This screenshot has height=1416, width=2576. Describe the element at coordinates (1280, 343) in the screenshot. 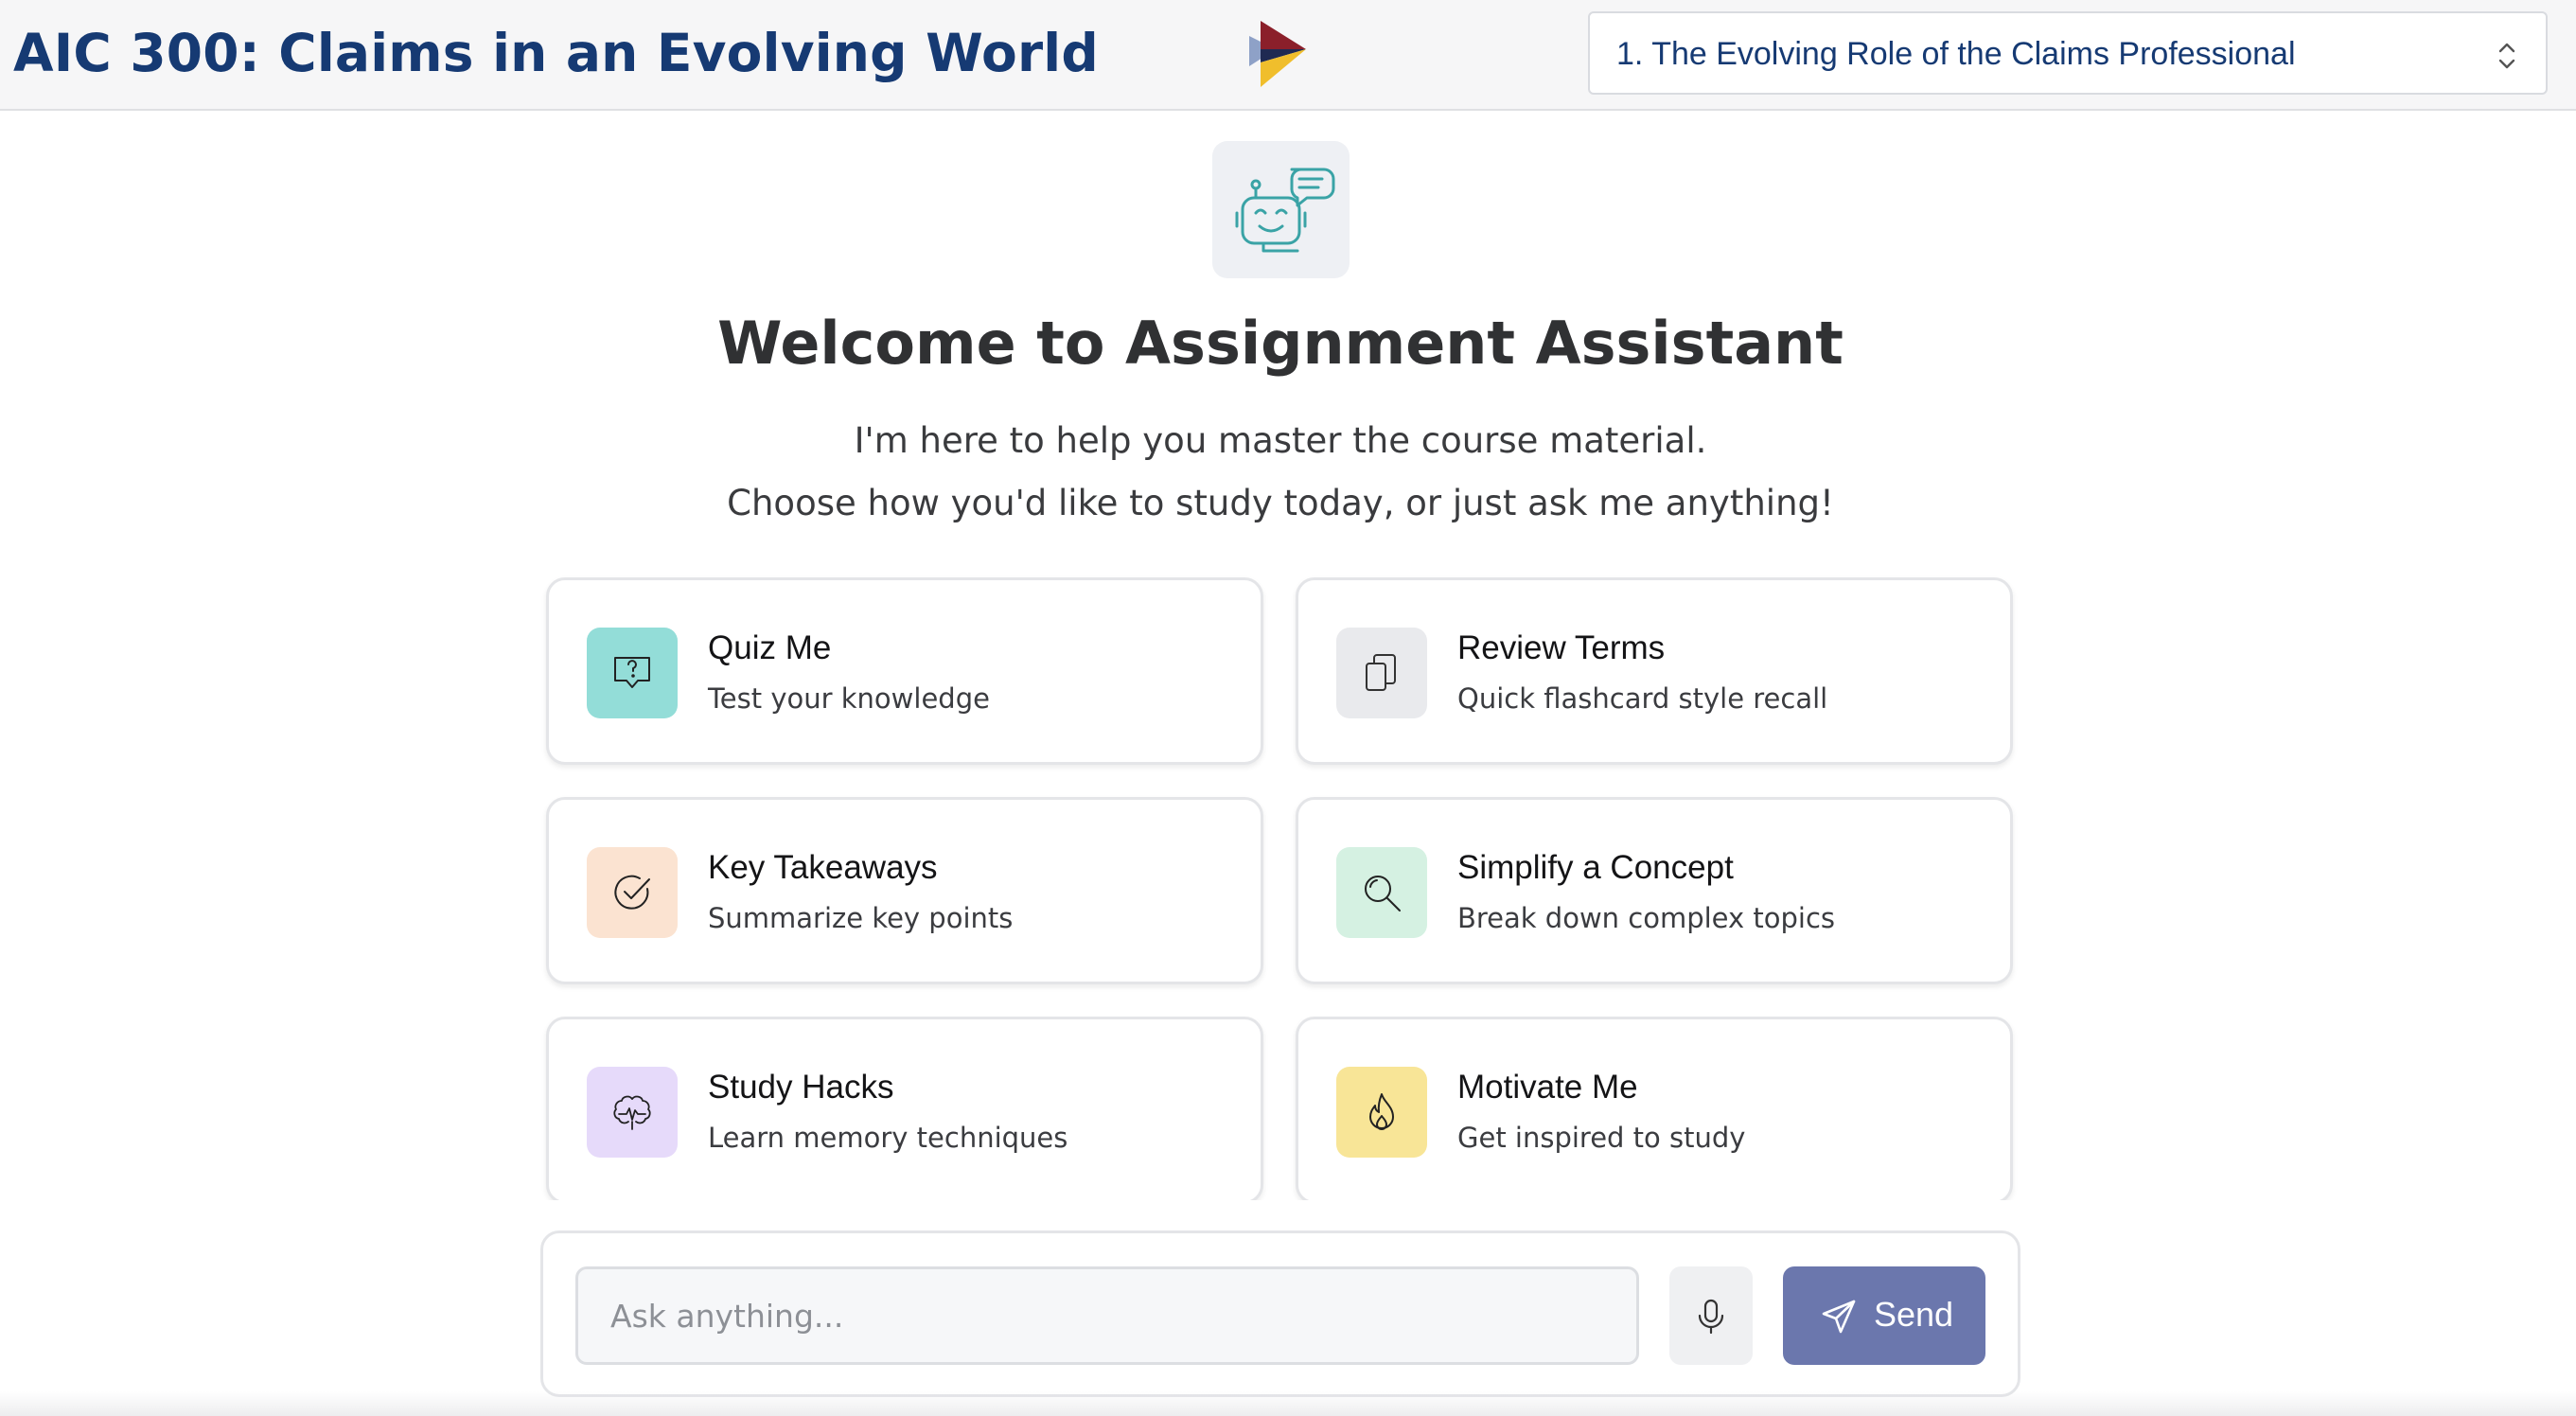

I see `welcome-title: Welcome to Assignment Assistant` at that location.